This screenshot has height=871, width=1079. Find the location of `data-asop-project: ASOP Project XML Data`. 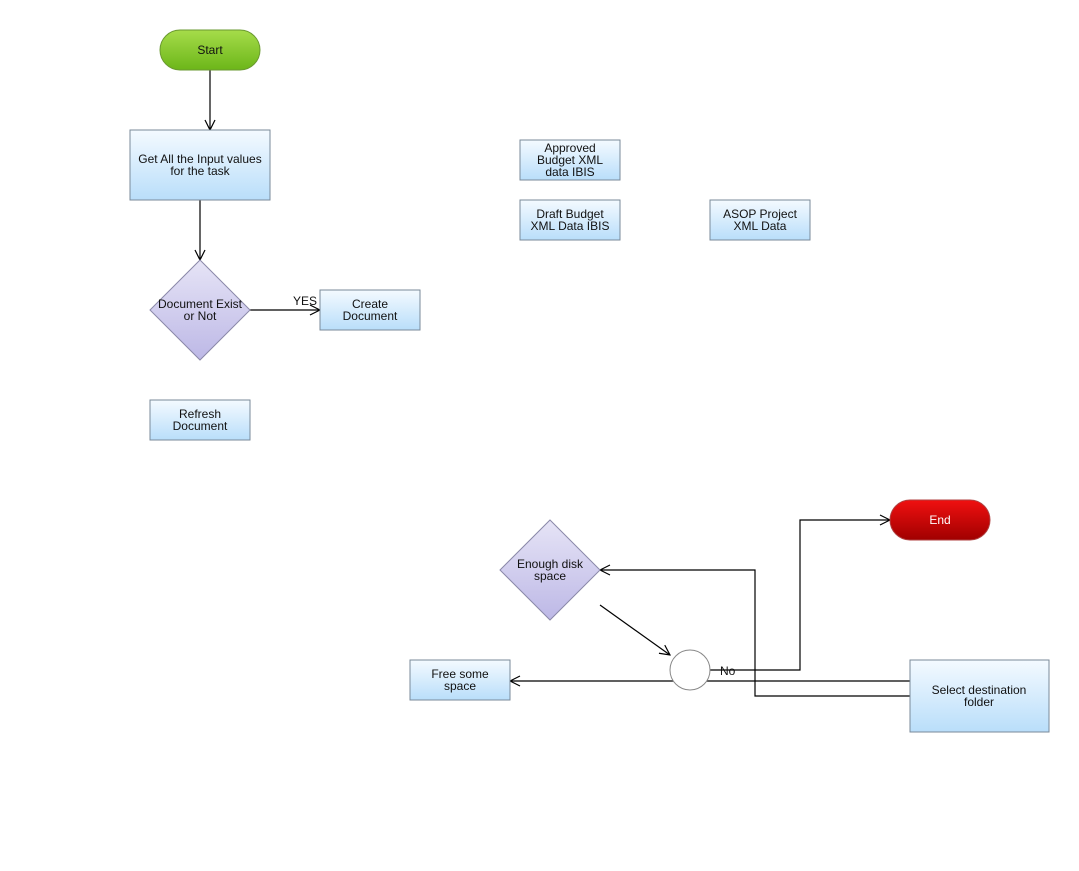

data-asop-project: ASOP Project XML Data is located at coordinates (760, 220).